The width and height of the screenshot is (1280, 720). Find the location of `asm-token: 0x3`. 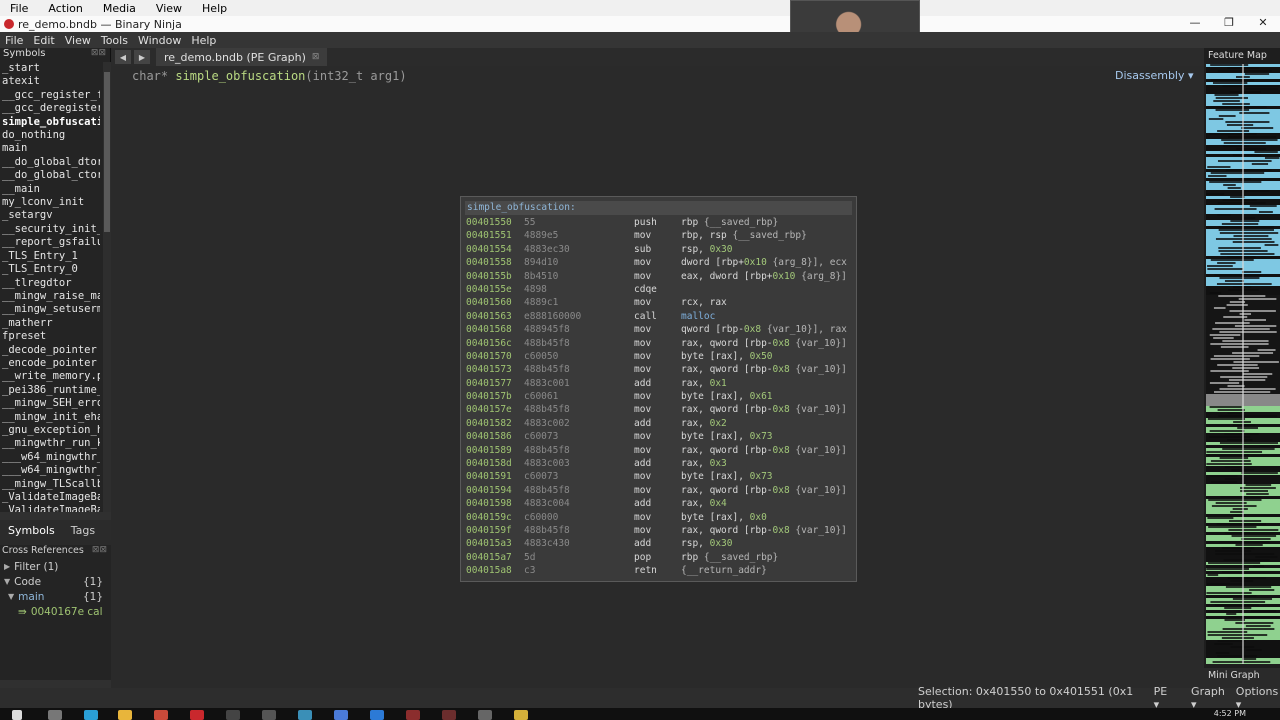

asm-token: 0x3 is located at coordinates (718, 463).